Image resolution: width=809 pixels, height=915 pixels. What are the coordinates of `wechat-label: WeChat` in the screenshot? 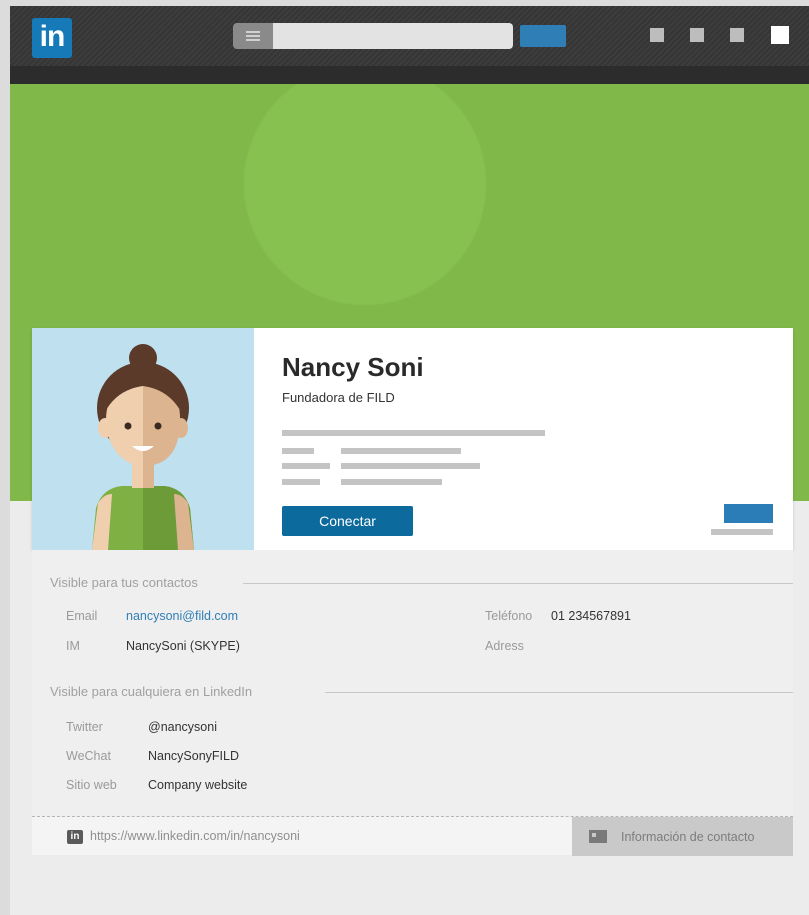 It's located at (88, 756).